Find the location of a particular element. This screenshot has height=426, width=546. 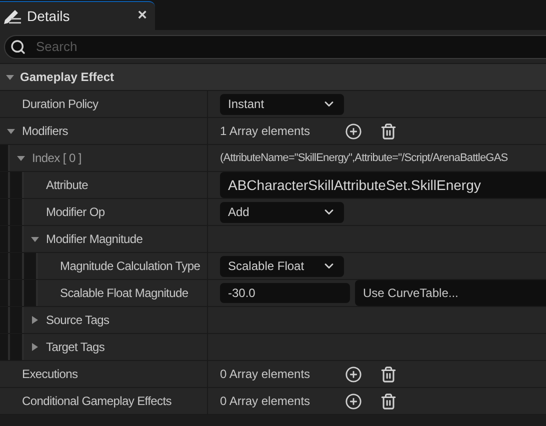

dropdown: Scalable Float is located at coordinates (282, 266).